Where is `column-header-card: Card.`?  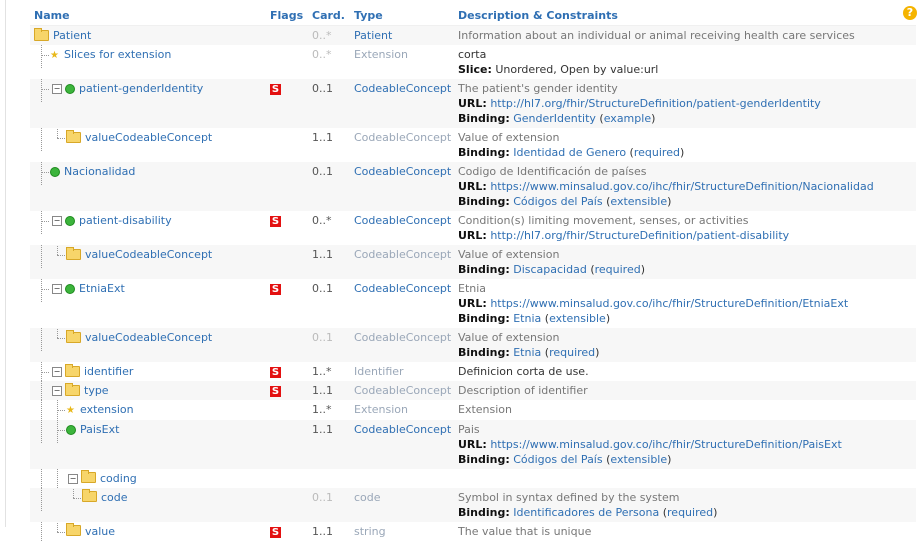
column-header-card: Card. is located at coordinates (329, 16).